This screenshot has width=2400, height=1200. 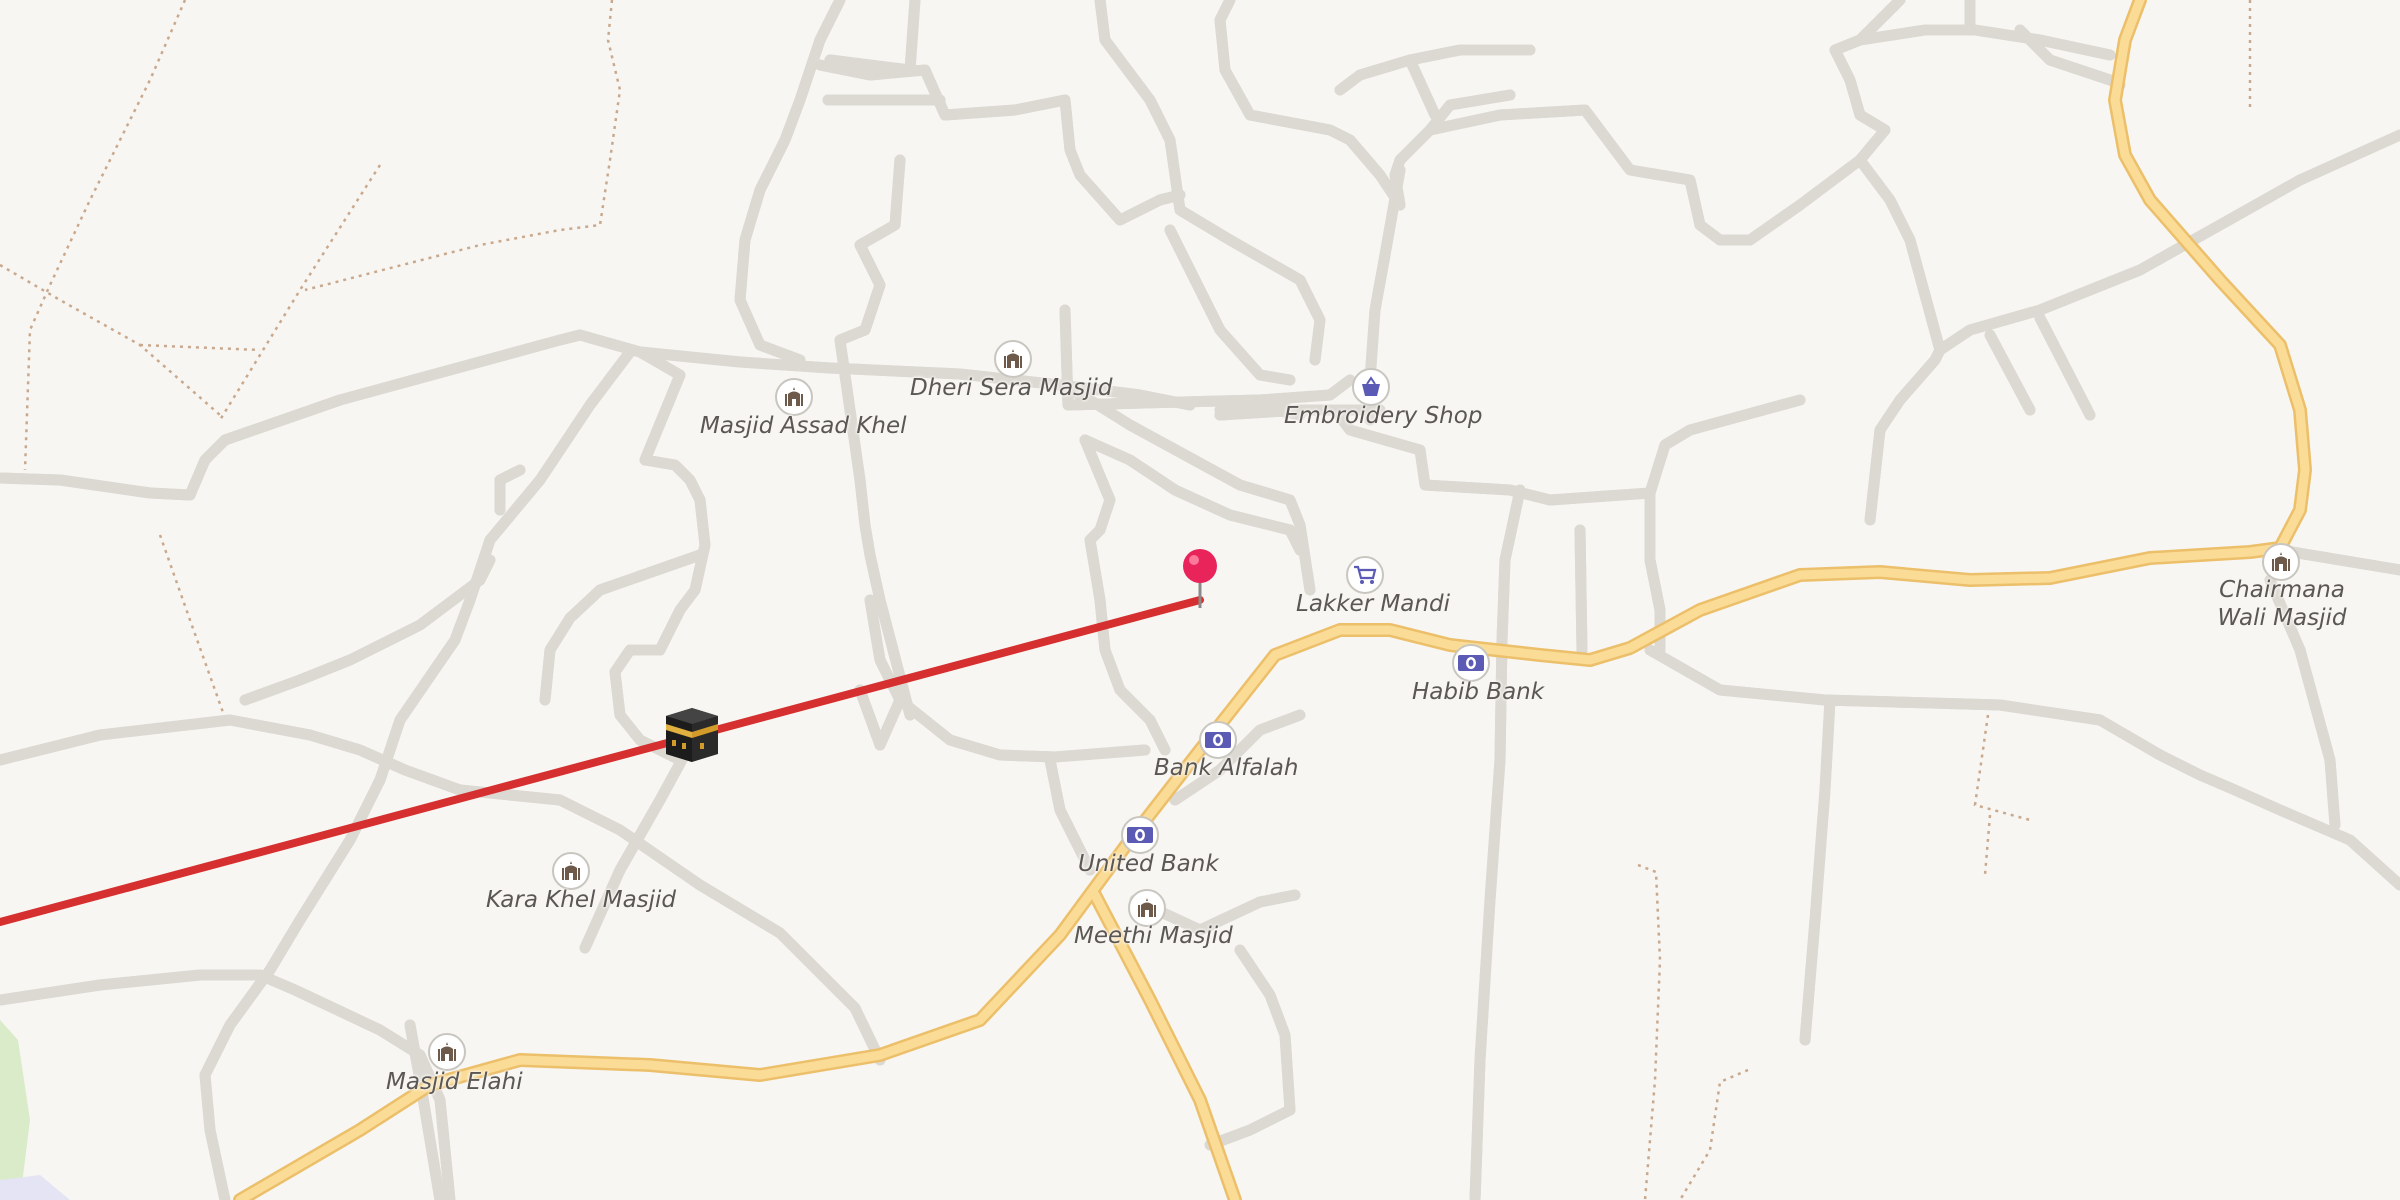 I want to click on poi-label-dheri-sera-masjid: Dheri Sera Masjid, so click(x=1011, y=388).